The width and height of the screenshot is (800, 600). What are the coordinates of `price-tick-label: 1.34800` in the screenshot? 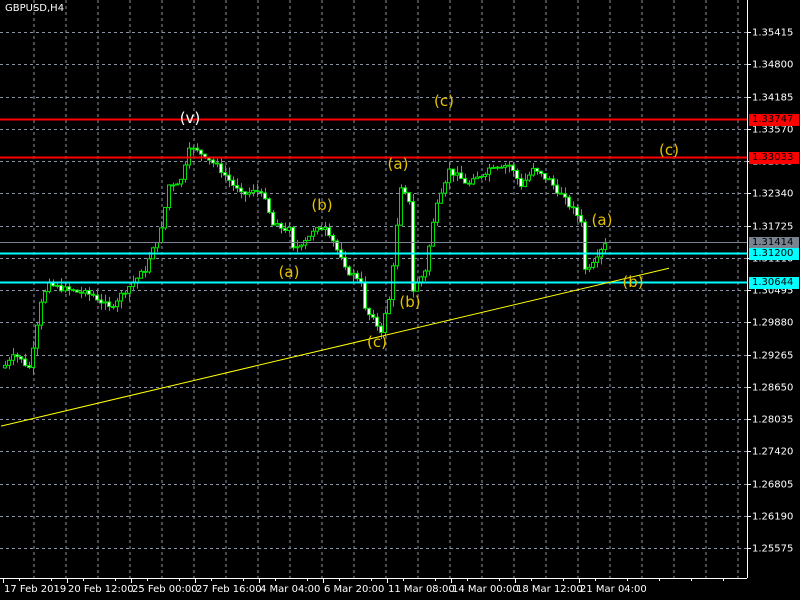 It's located at (773, 64).